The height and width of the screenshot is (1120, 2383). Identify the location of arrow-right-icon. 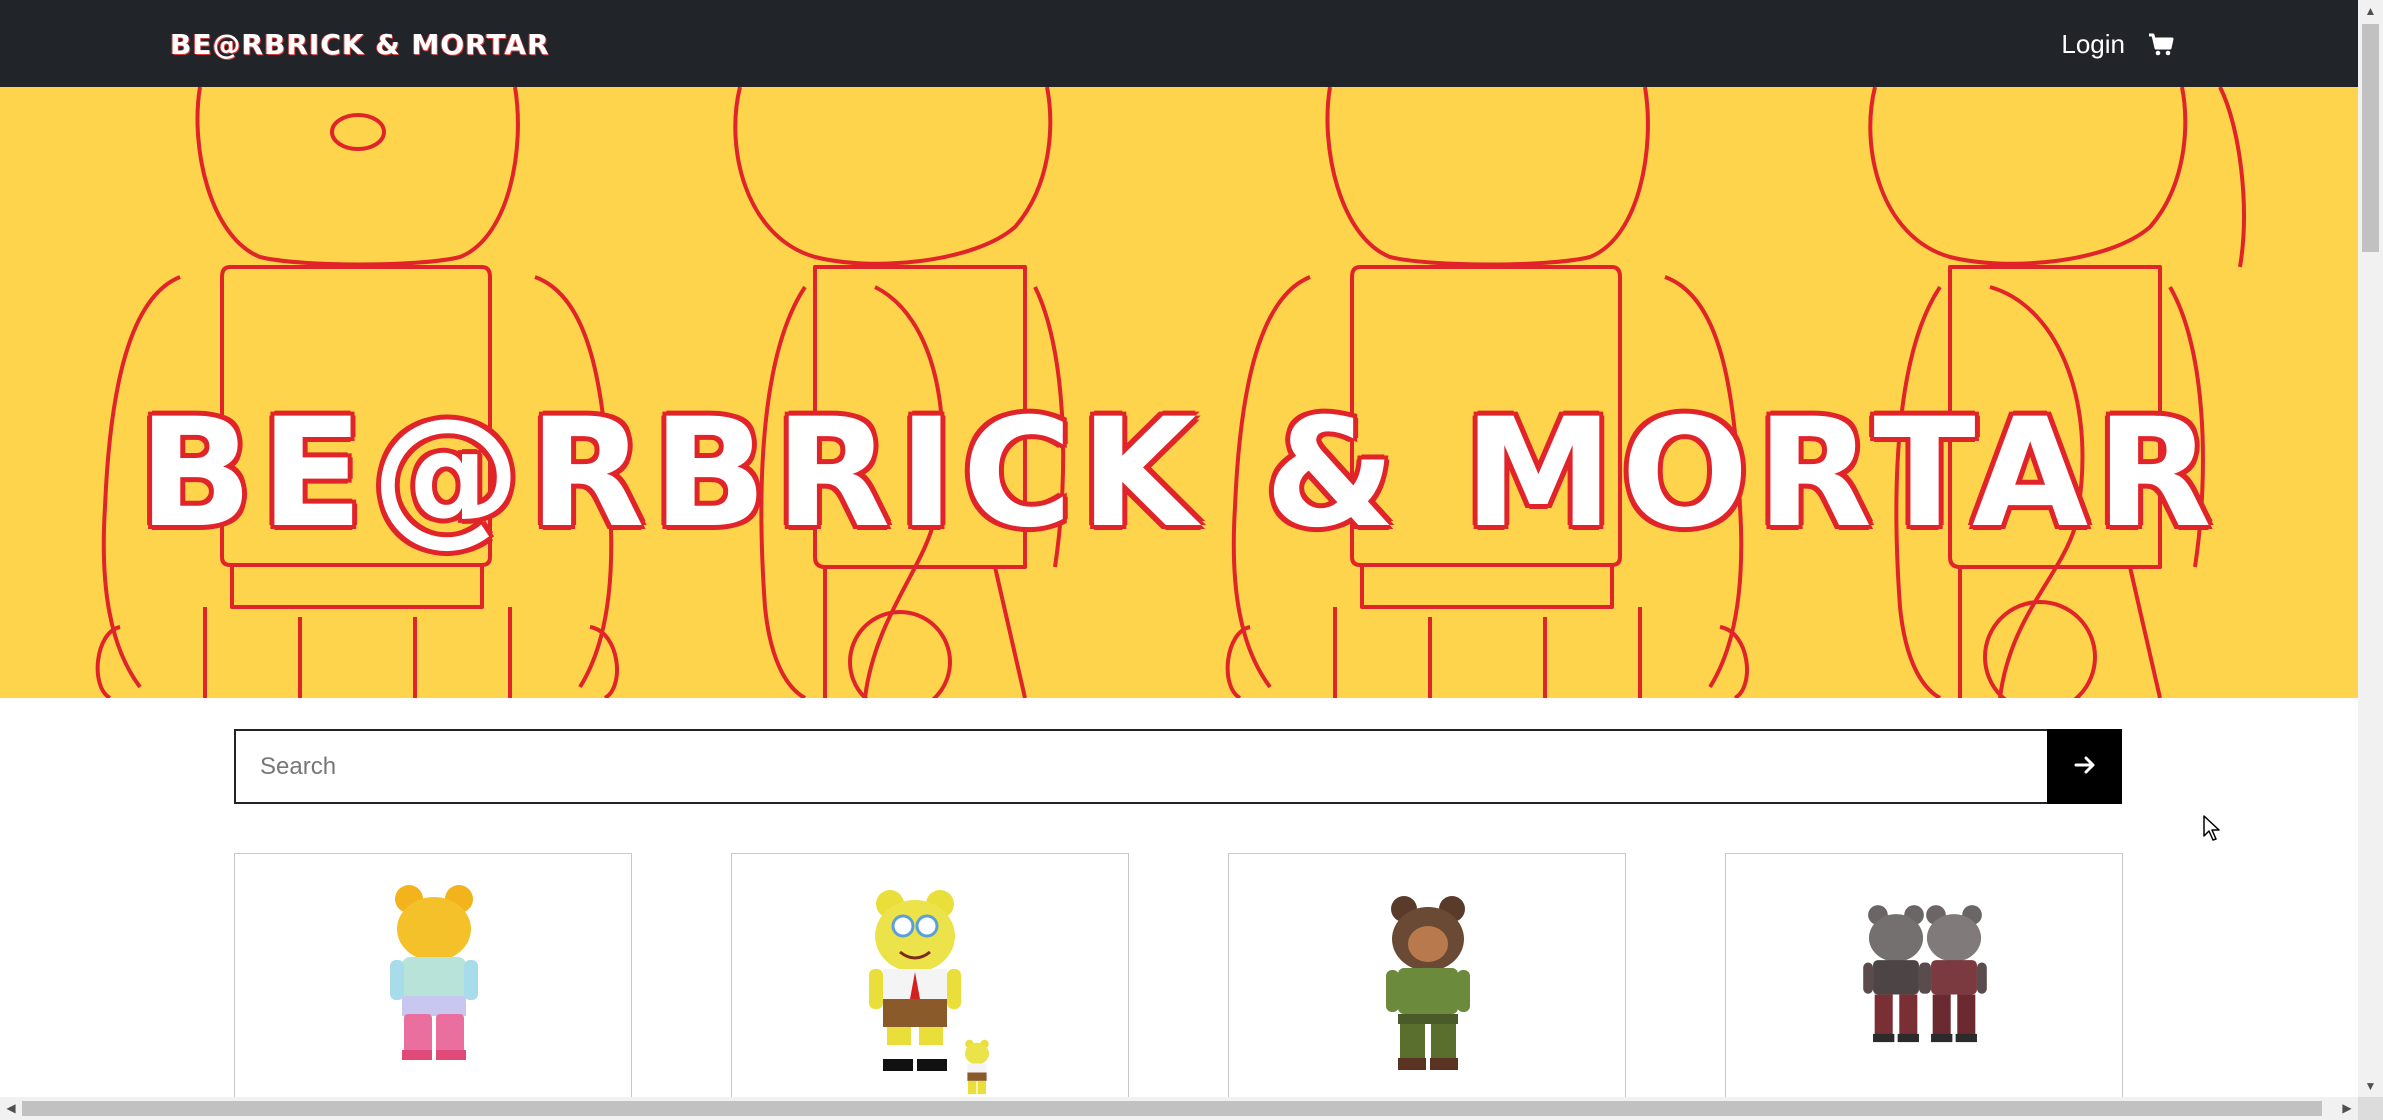
(2085, 766).